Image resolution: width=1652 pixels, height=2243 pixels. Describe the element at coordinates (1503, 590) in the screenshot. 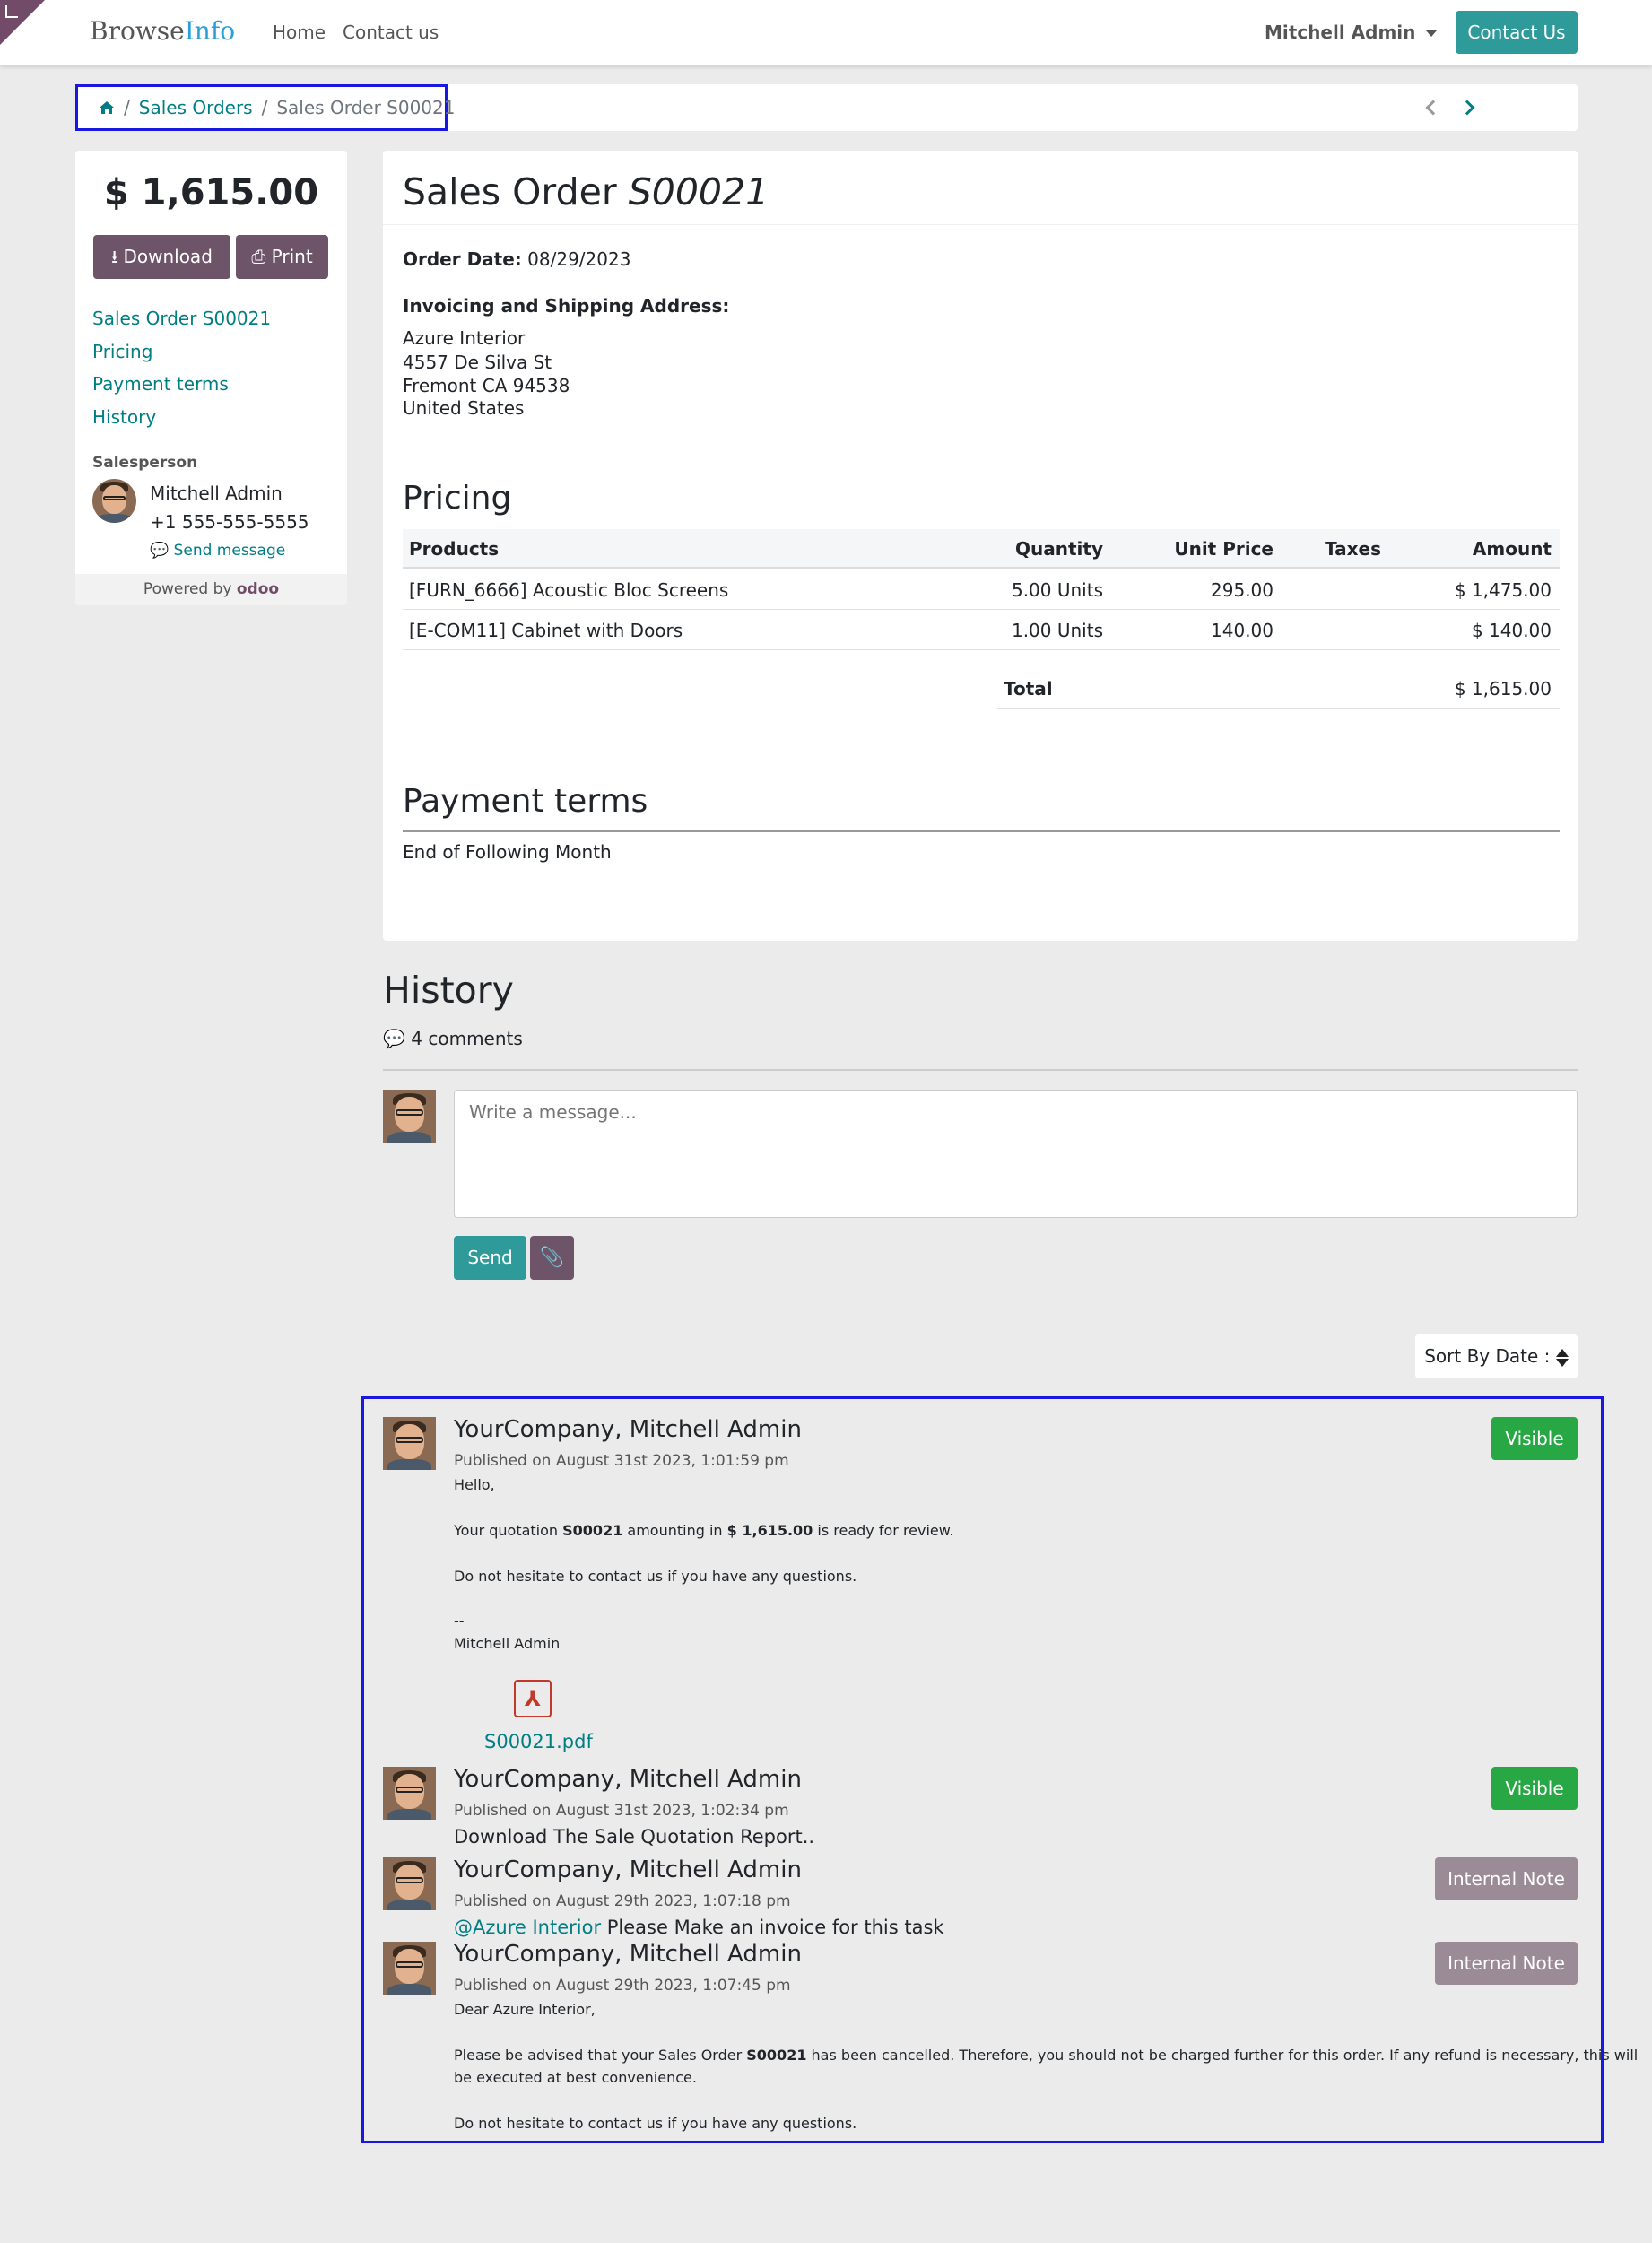

I see `row-amount: $ 1,475.00` at that location.